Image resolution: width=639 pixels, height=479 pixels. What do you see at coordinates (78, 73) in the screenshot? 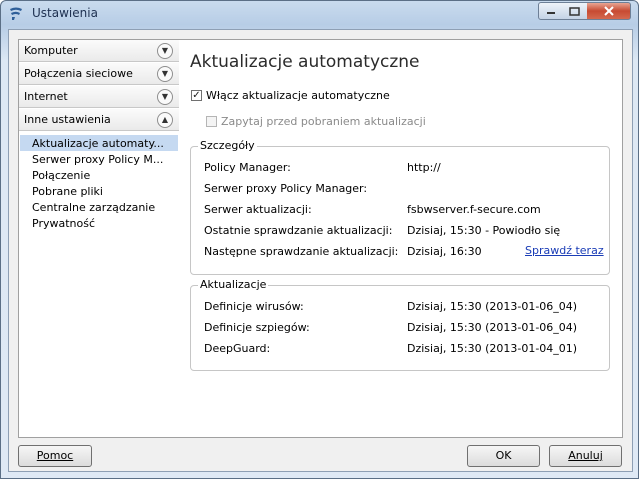
I see `category-label: Połączenia sieciowe` at bounding box center [78, 73].